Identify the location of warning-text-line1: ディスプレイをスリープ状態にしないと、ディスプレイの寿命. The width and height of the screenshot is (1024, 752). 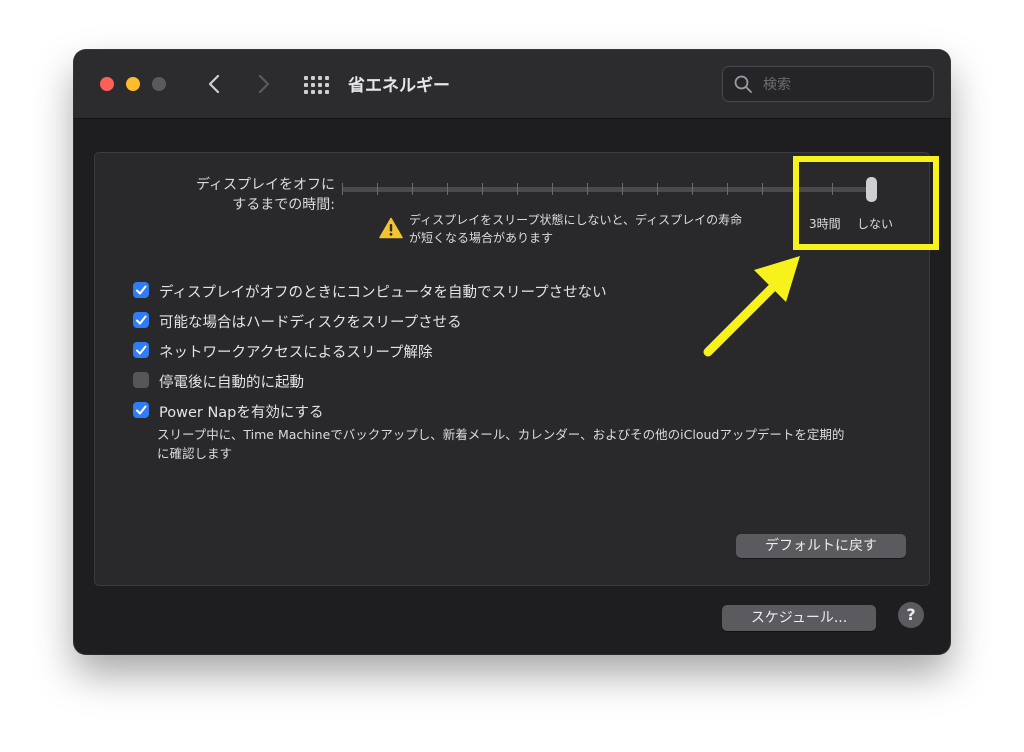
(576, 220).